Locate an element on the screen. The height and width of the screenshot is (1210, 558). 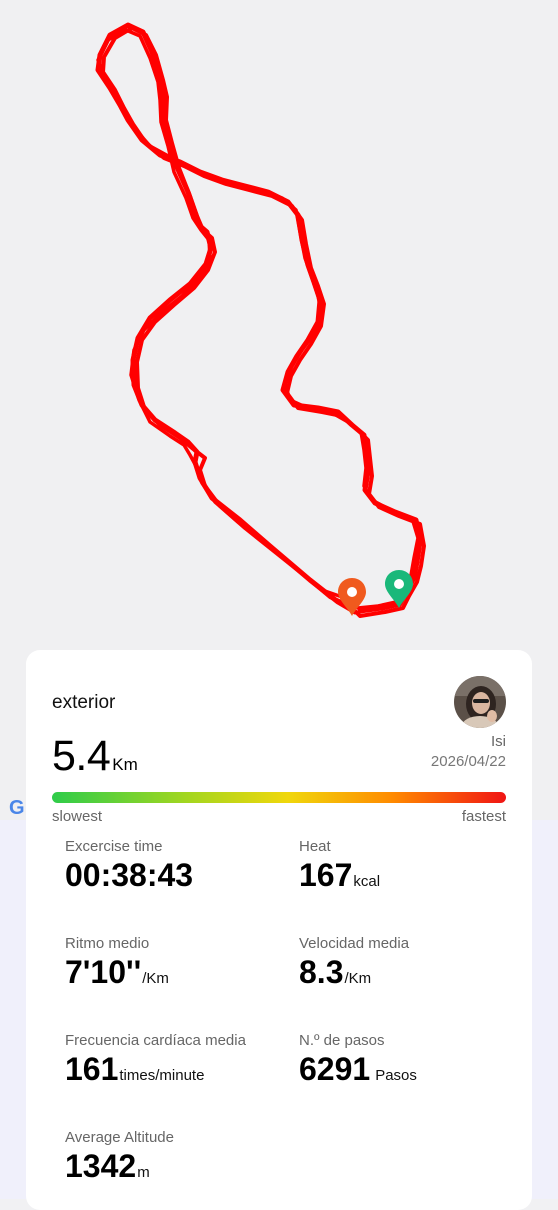
stat-steps: N.º de pasos 6291 Pasos is located at coordinates (409, 1060).